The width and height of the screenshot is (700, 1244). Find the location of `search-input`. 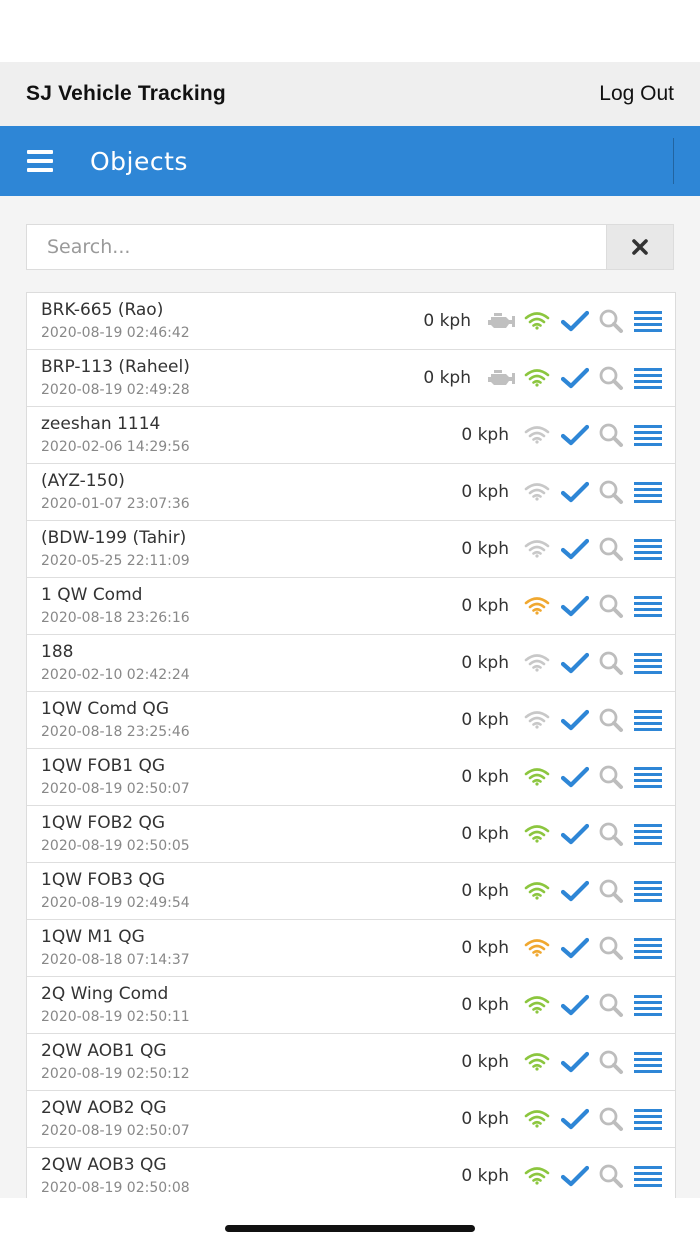

search-input is located at coordinates (316, 247).